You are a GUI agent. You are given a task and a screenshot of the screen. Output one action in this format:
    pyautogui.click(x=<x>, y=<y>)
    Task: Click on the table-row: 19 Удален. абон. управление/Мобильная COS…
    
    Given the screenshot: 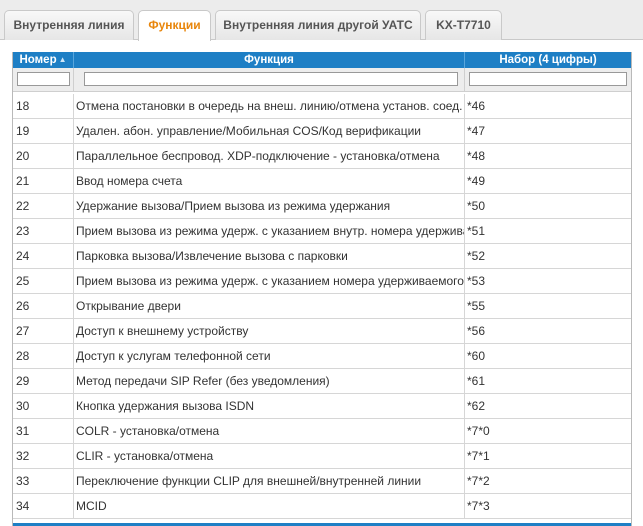 What is the action you would take?
    pyautogui.click(x=322, y=131)
    